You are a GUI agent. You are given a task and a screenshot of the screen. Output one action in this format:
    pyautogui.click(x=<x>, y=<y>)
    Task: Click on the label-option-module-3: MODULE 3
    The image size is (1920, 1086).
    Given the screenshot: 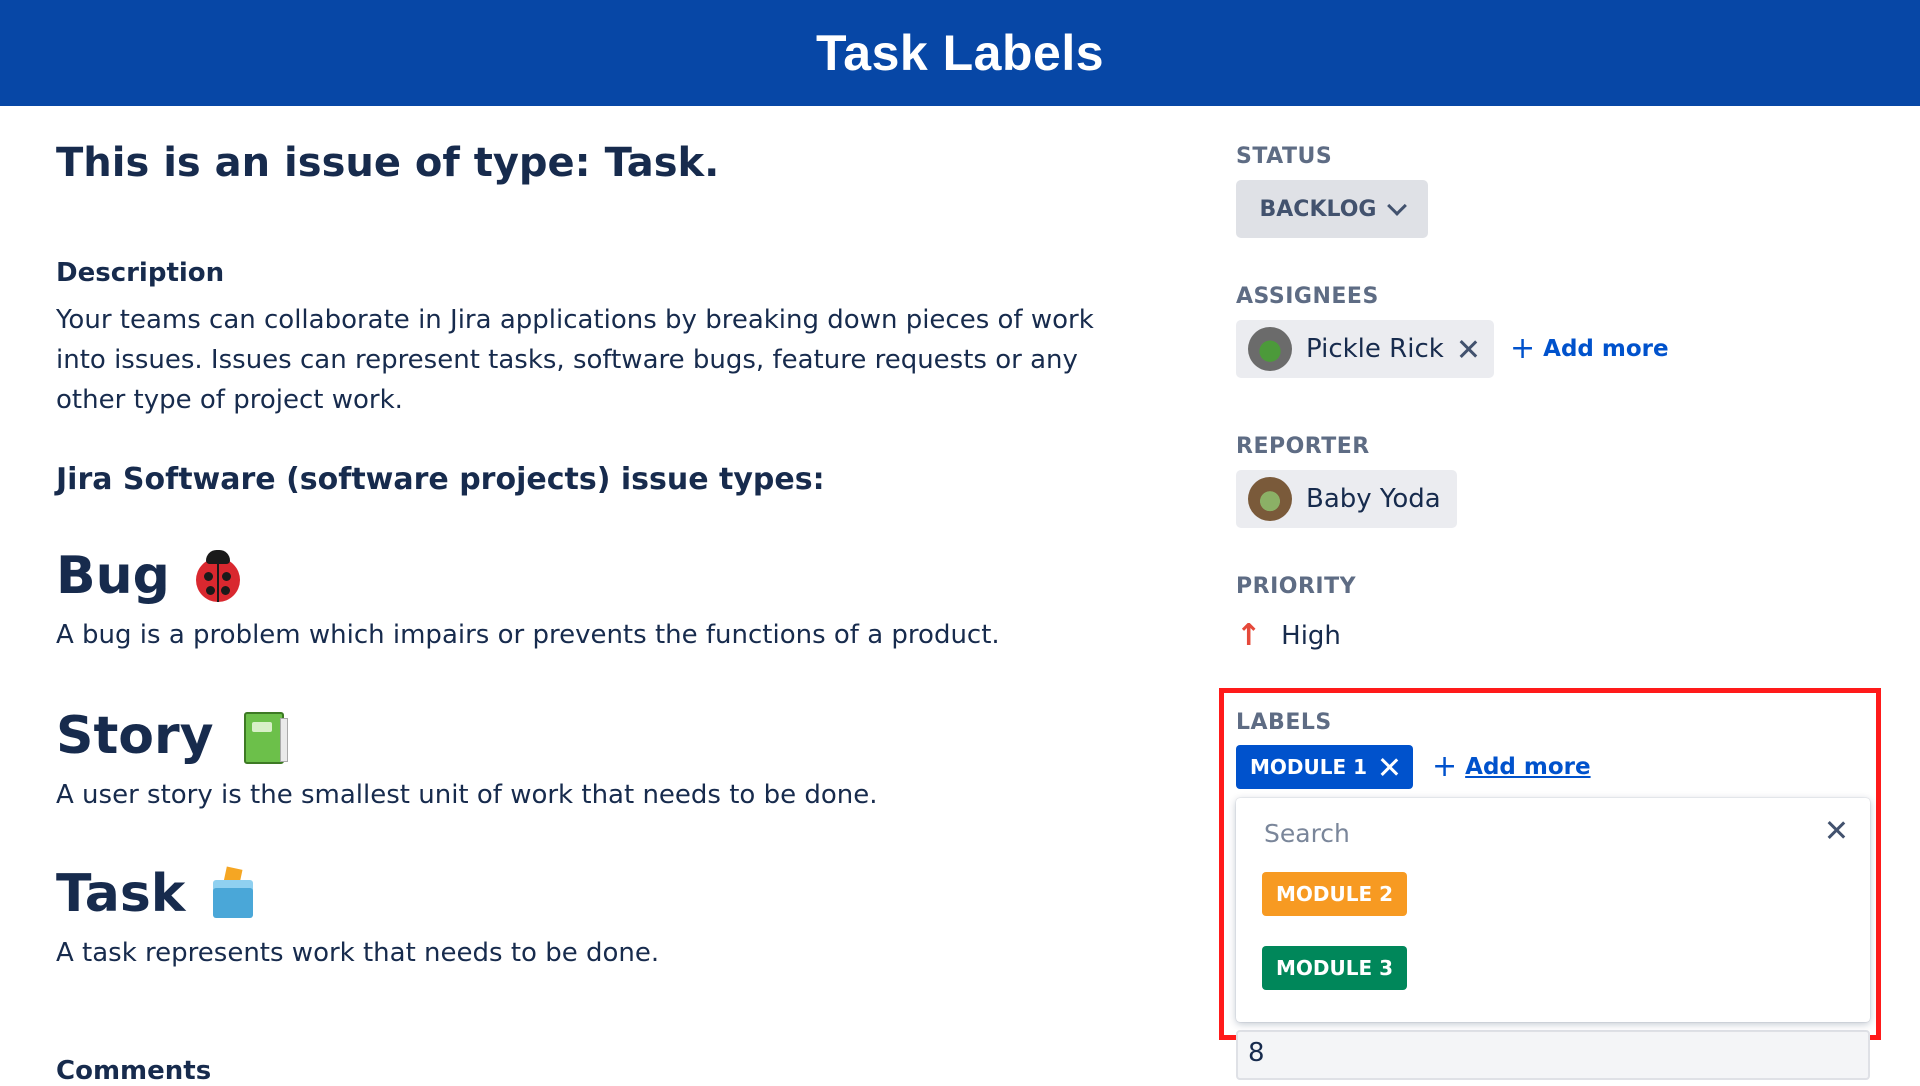 What is the action you would take?
    pyautogui.click(x=1335, y=968)
    